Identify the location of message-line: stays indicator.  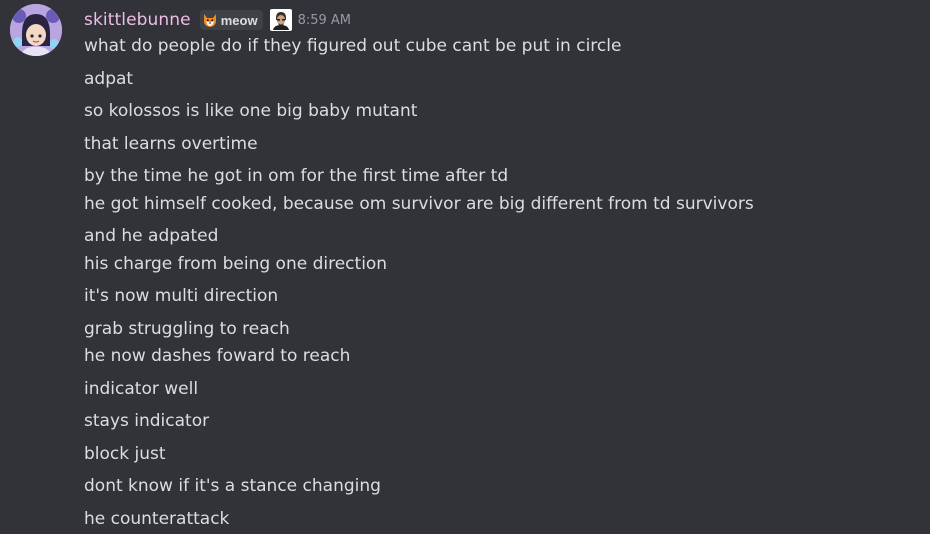
(147, 421).